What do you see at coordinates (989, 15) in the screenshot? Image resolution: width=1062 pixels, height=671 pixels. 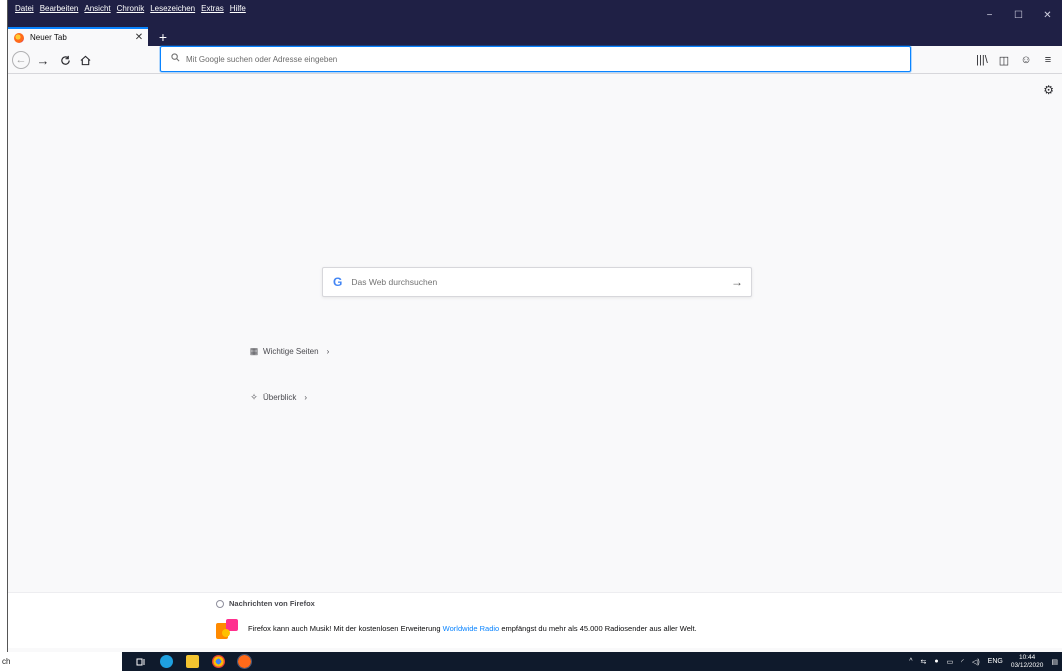 I see `minimize-button: −` at bounding box center [989, 15].